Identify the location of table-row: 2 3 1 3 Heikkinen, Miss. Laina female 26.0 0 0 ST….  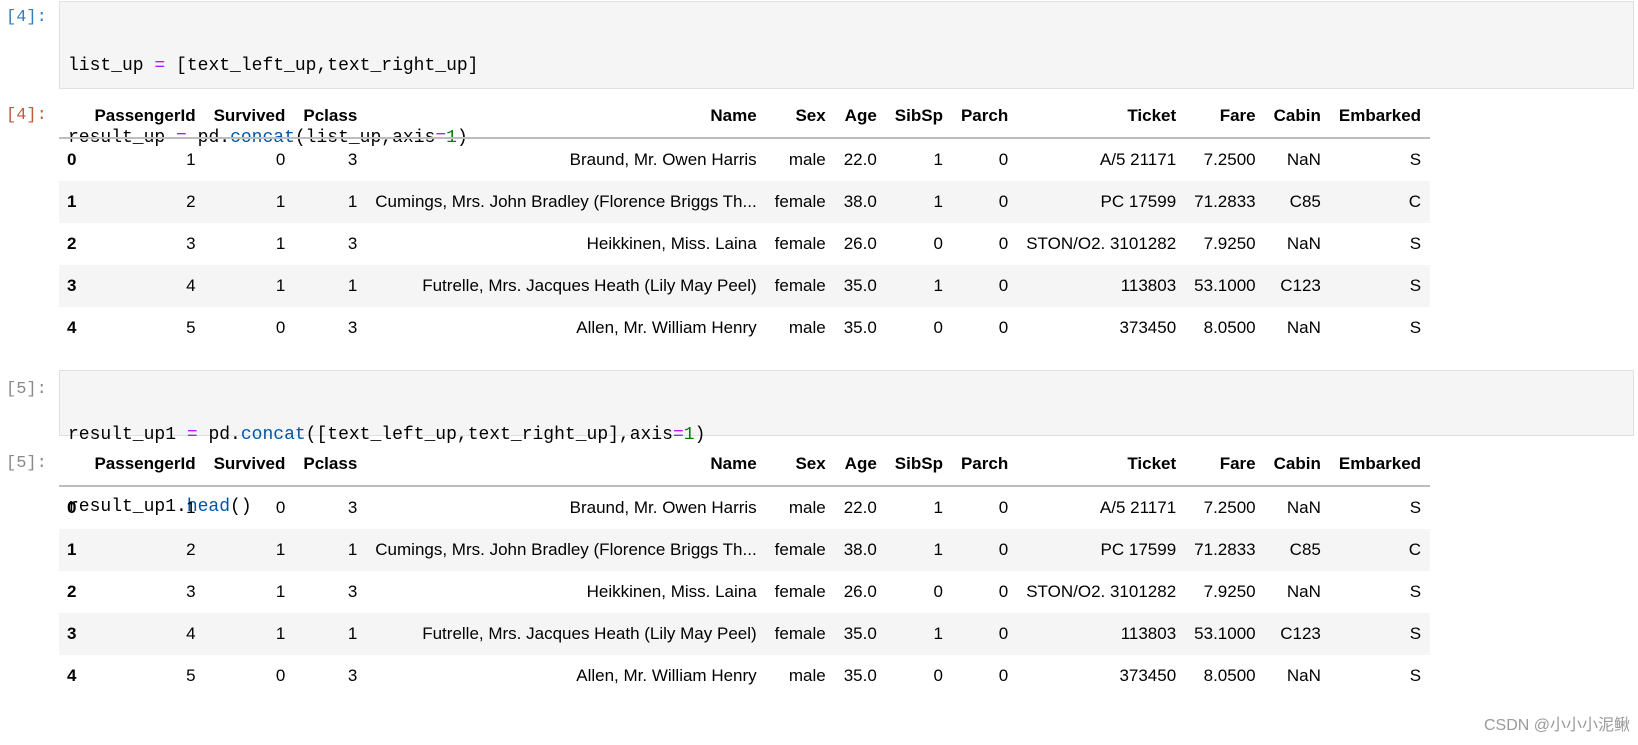
(744, 244).